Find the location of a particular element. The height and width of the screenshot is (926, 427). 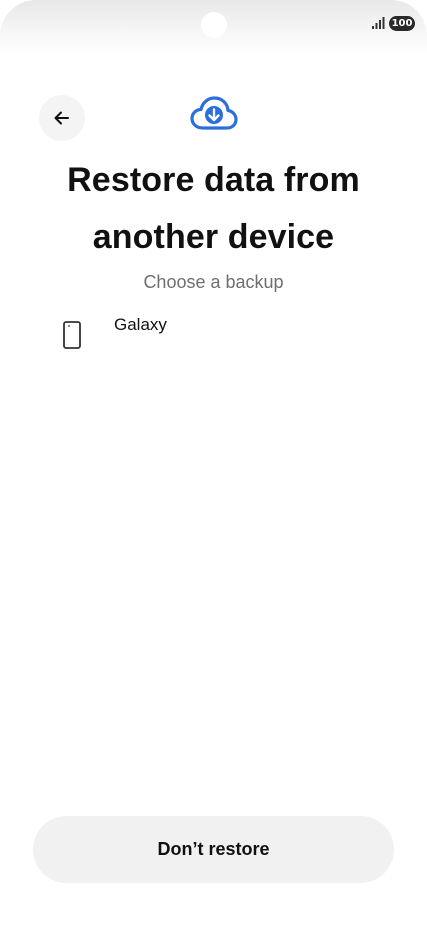

arrow-left-icon is located at coordinates (61, 118).